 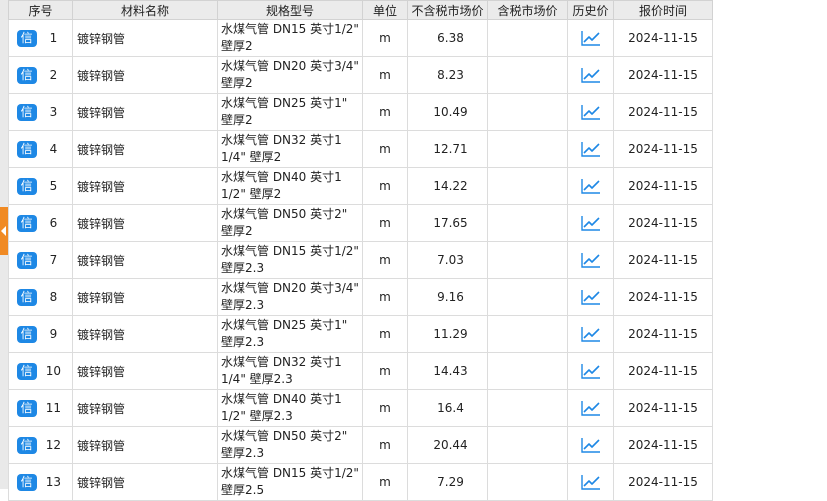 I want to click on seq-cell: 信 8, so click(x=40, y=297).